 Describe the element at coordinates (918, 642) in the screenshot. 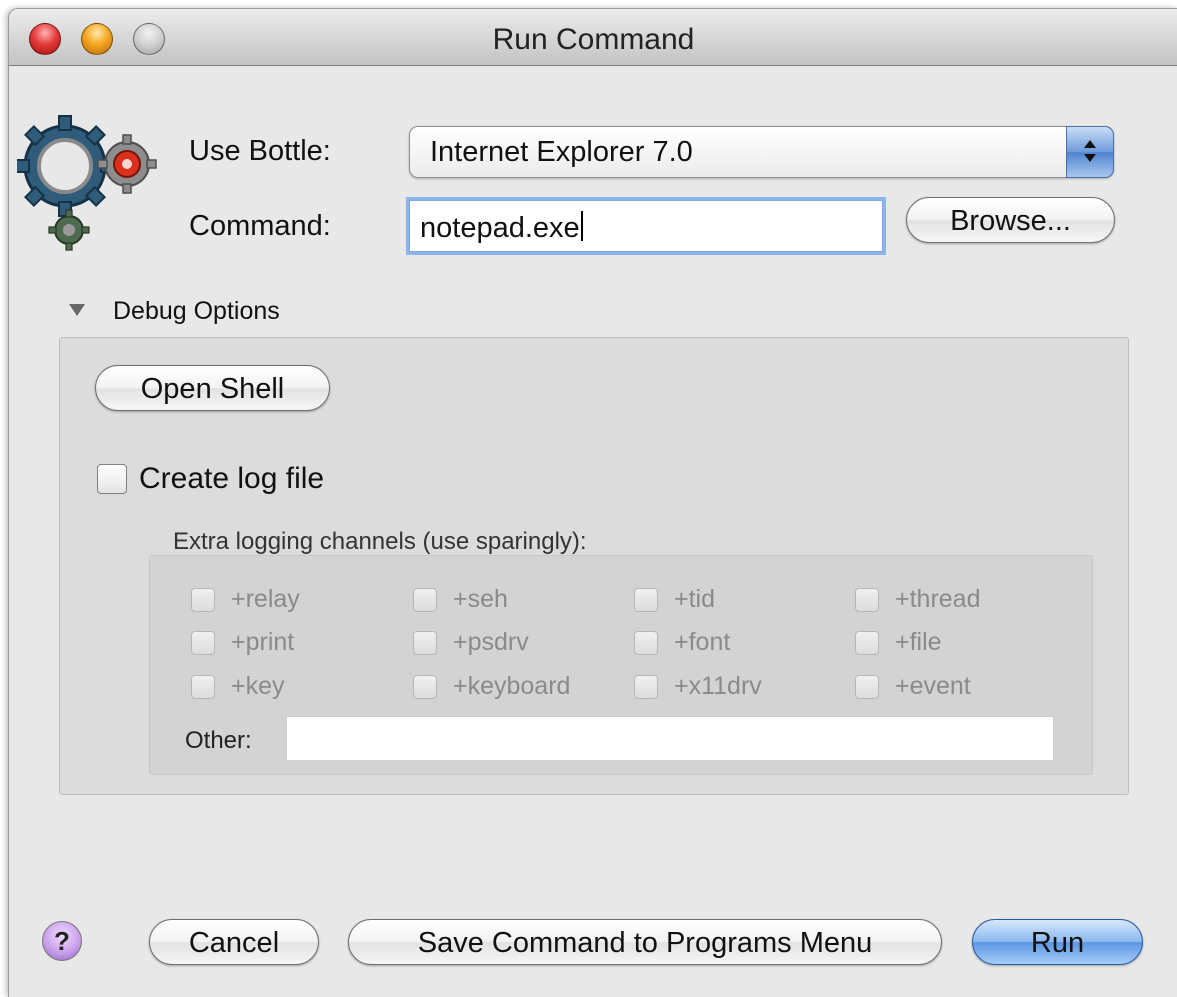

I see `channel-file-label: +file` at that location.